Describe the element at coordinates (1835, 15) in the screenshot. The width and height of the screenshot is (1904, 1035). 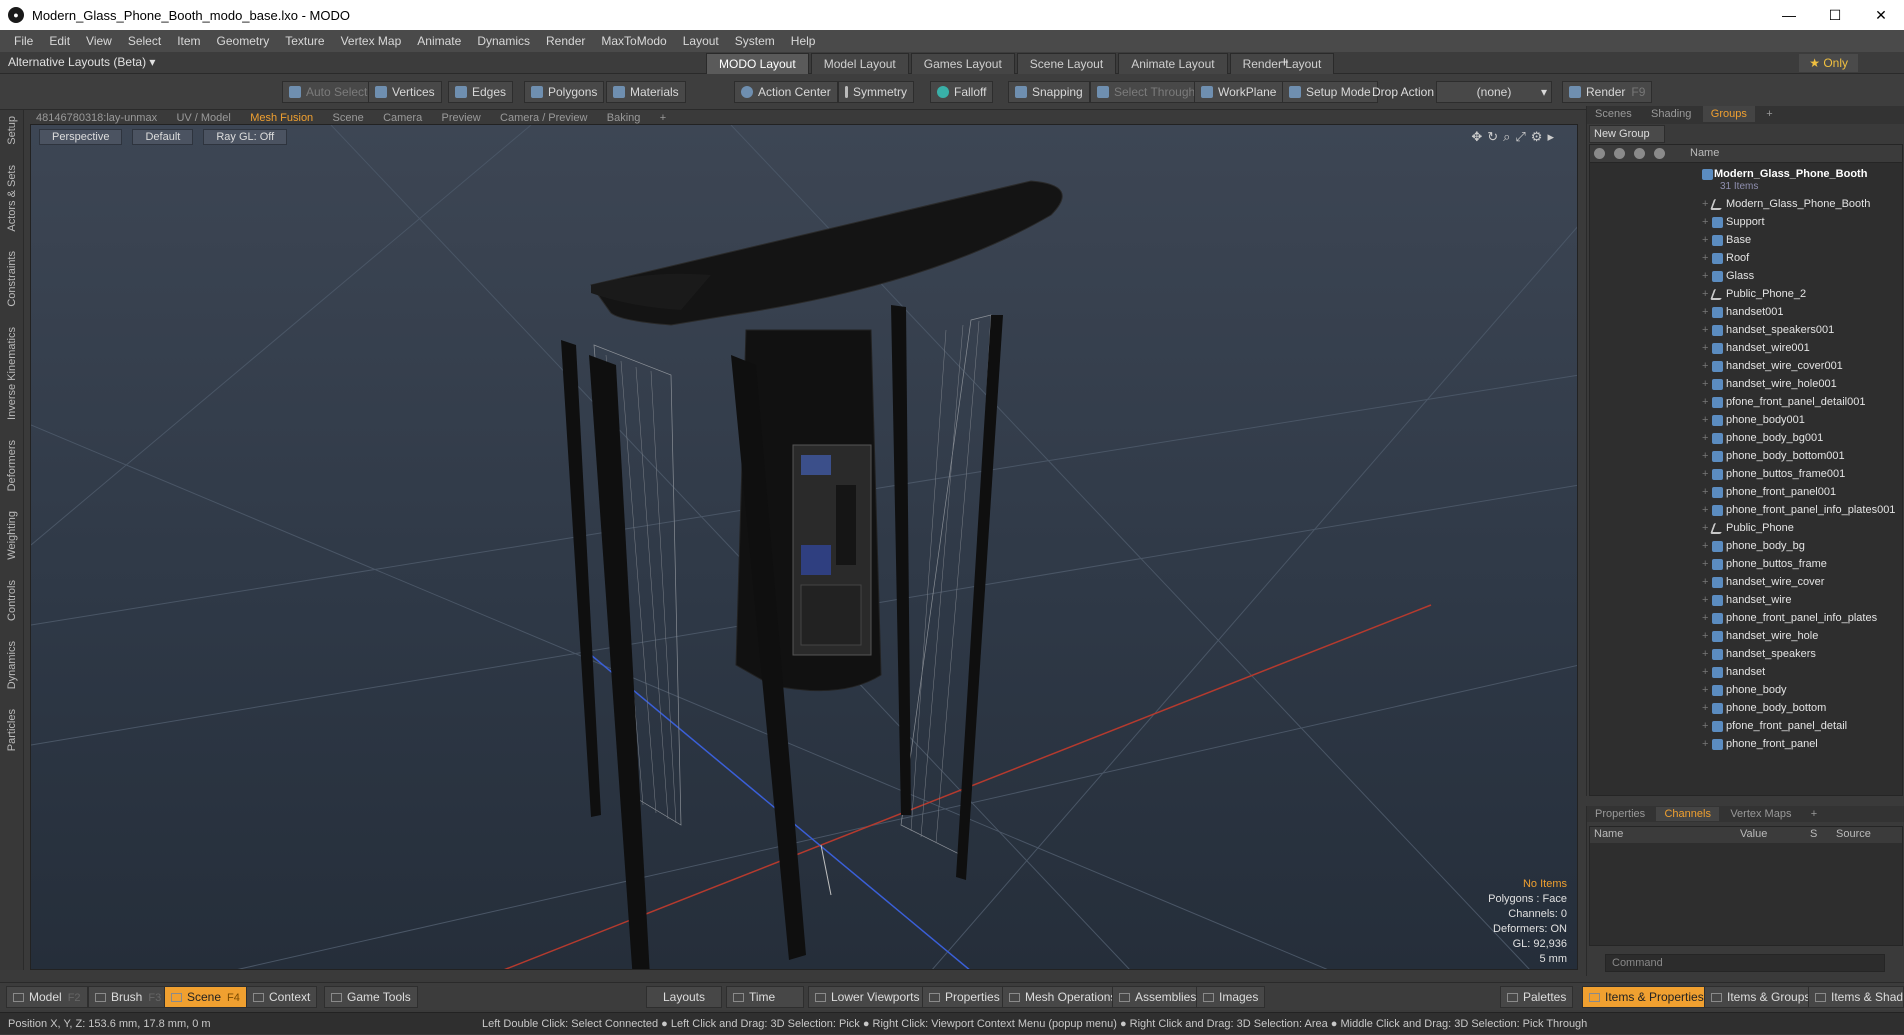
I see `maximize-button: ☐` at that location.